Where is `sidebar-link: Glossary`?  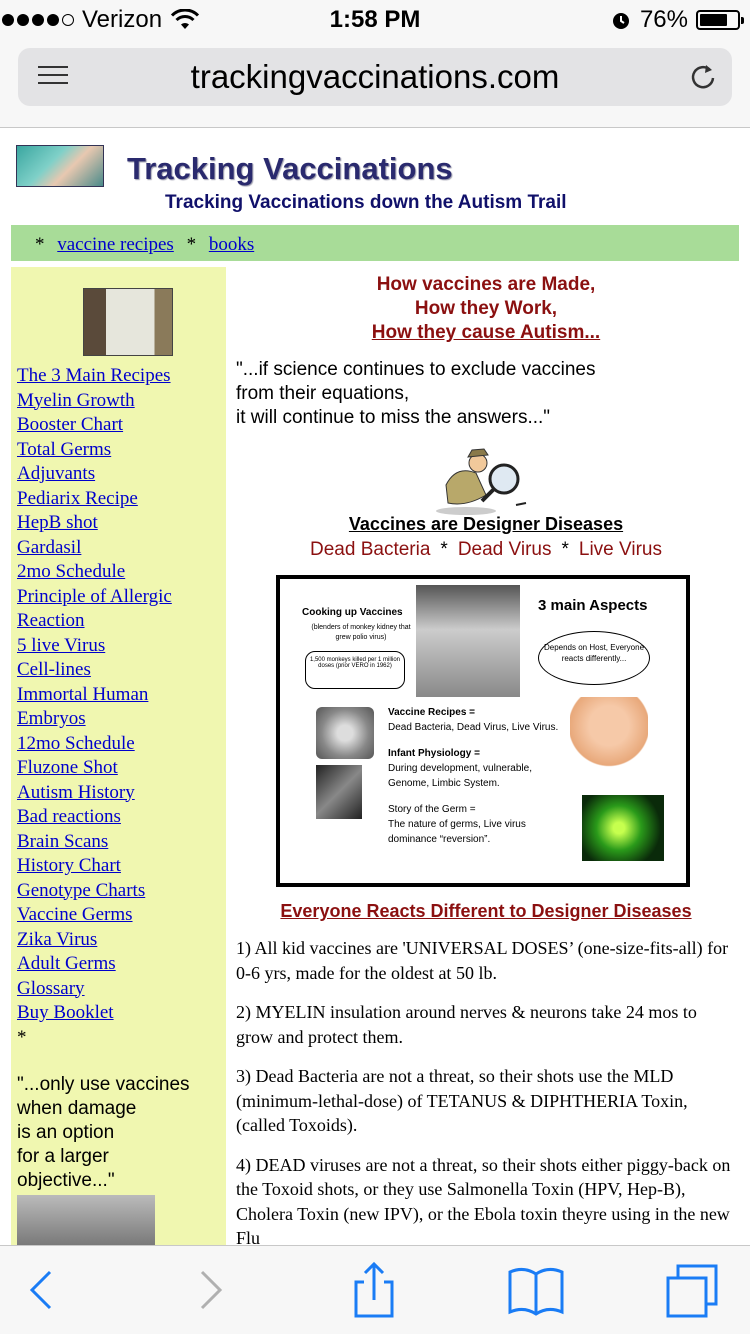
sidebar-link: Glossary is located at coordinates (94, 989).